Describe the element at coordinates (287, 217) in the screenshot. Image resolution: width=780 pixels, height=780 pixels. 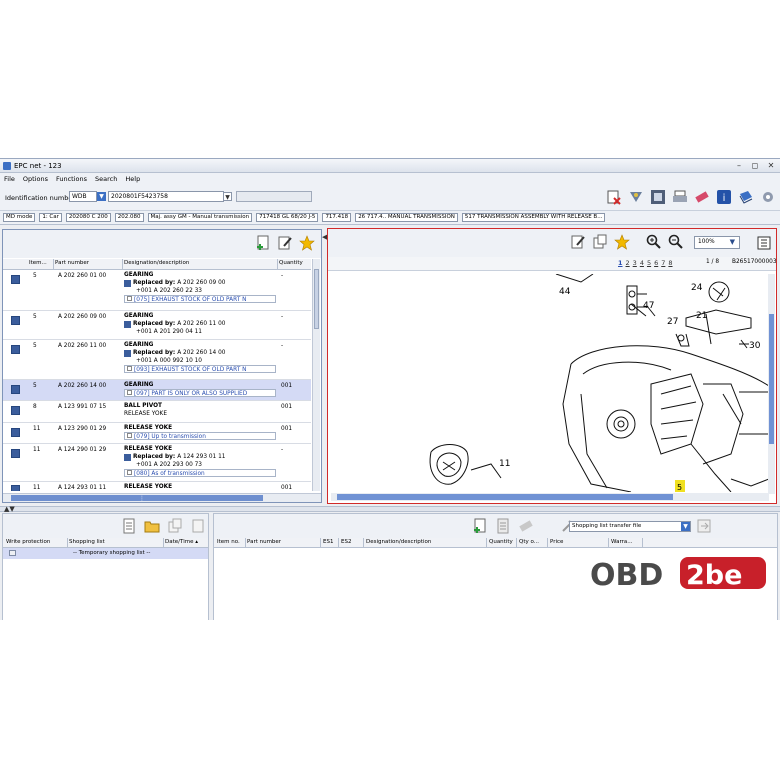
I see `breadcrumb-transmission: 717418 GL 68/20 J-5` at that location.